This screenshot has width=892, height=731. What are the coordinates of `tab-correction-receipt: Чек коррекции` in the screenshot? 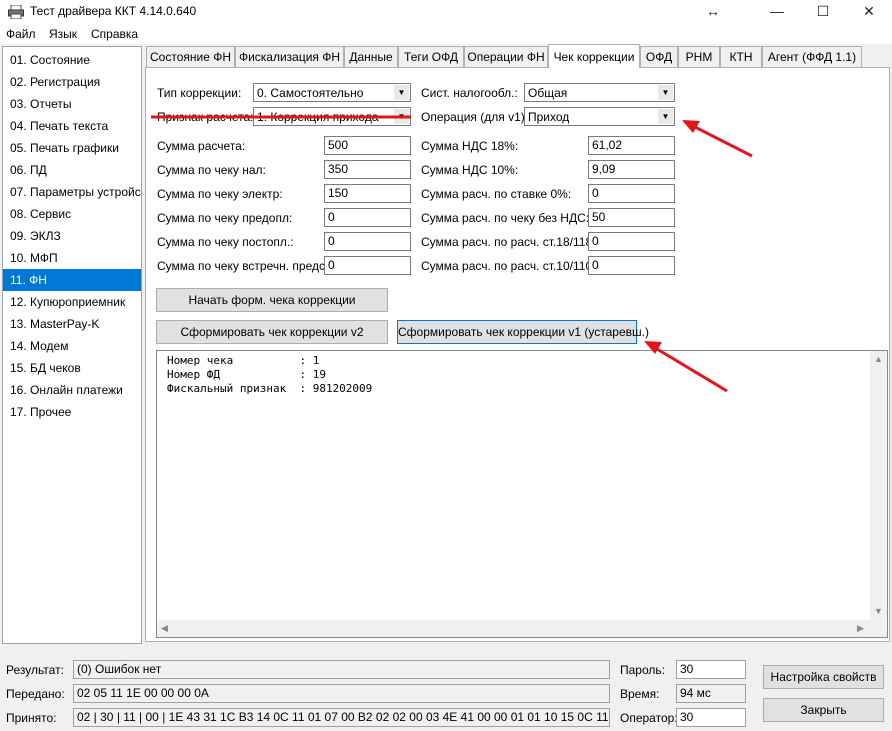 It's located at (594, 56).